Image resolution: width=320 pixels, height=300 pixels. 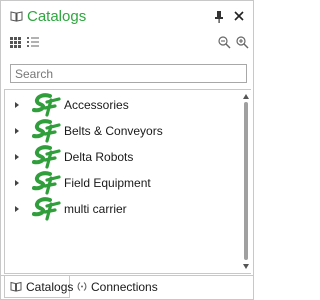 I want to click on tree-item-field-equipment: Field Equipment, so click(x=122, y=183).